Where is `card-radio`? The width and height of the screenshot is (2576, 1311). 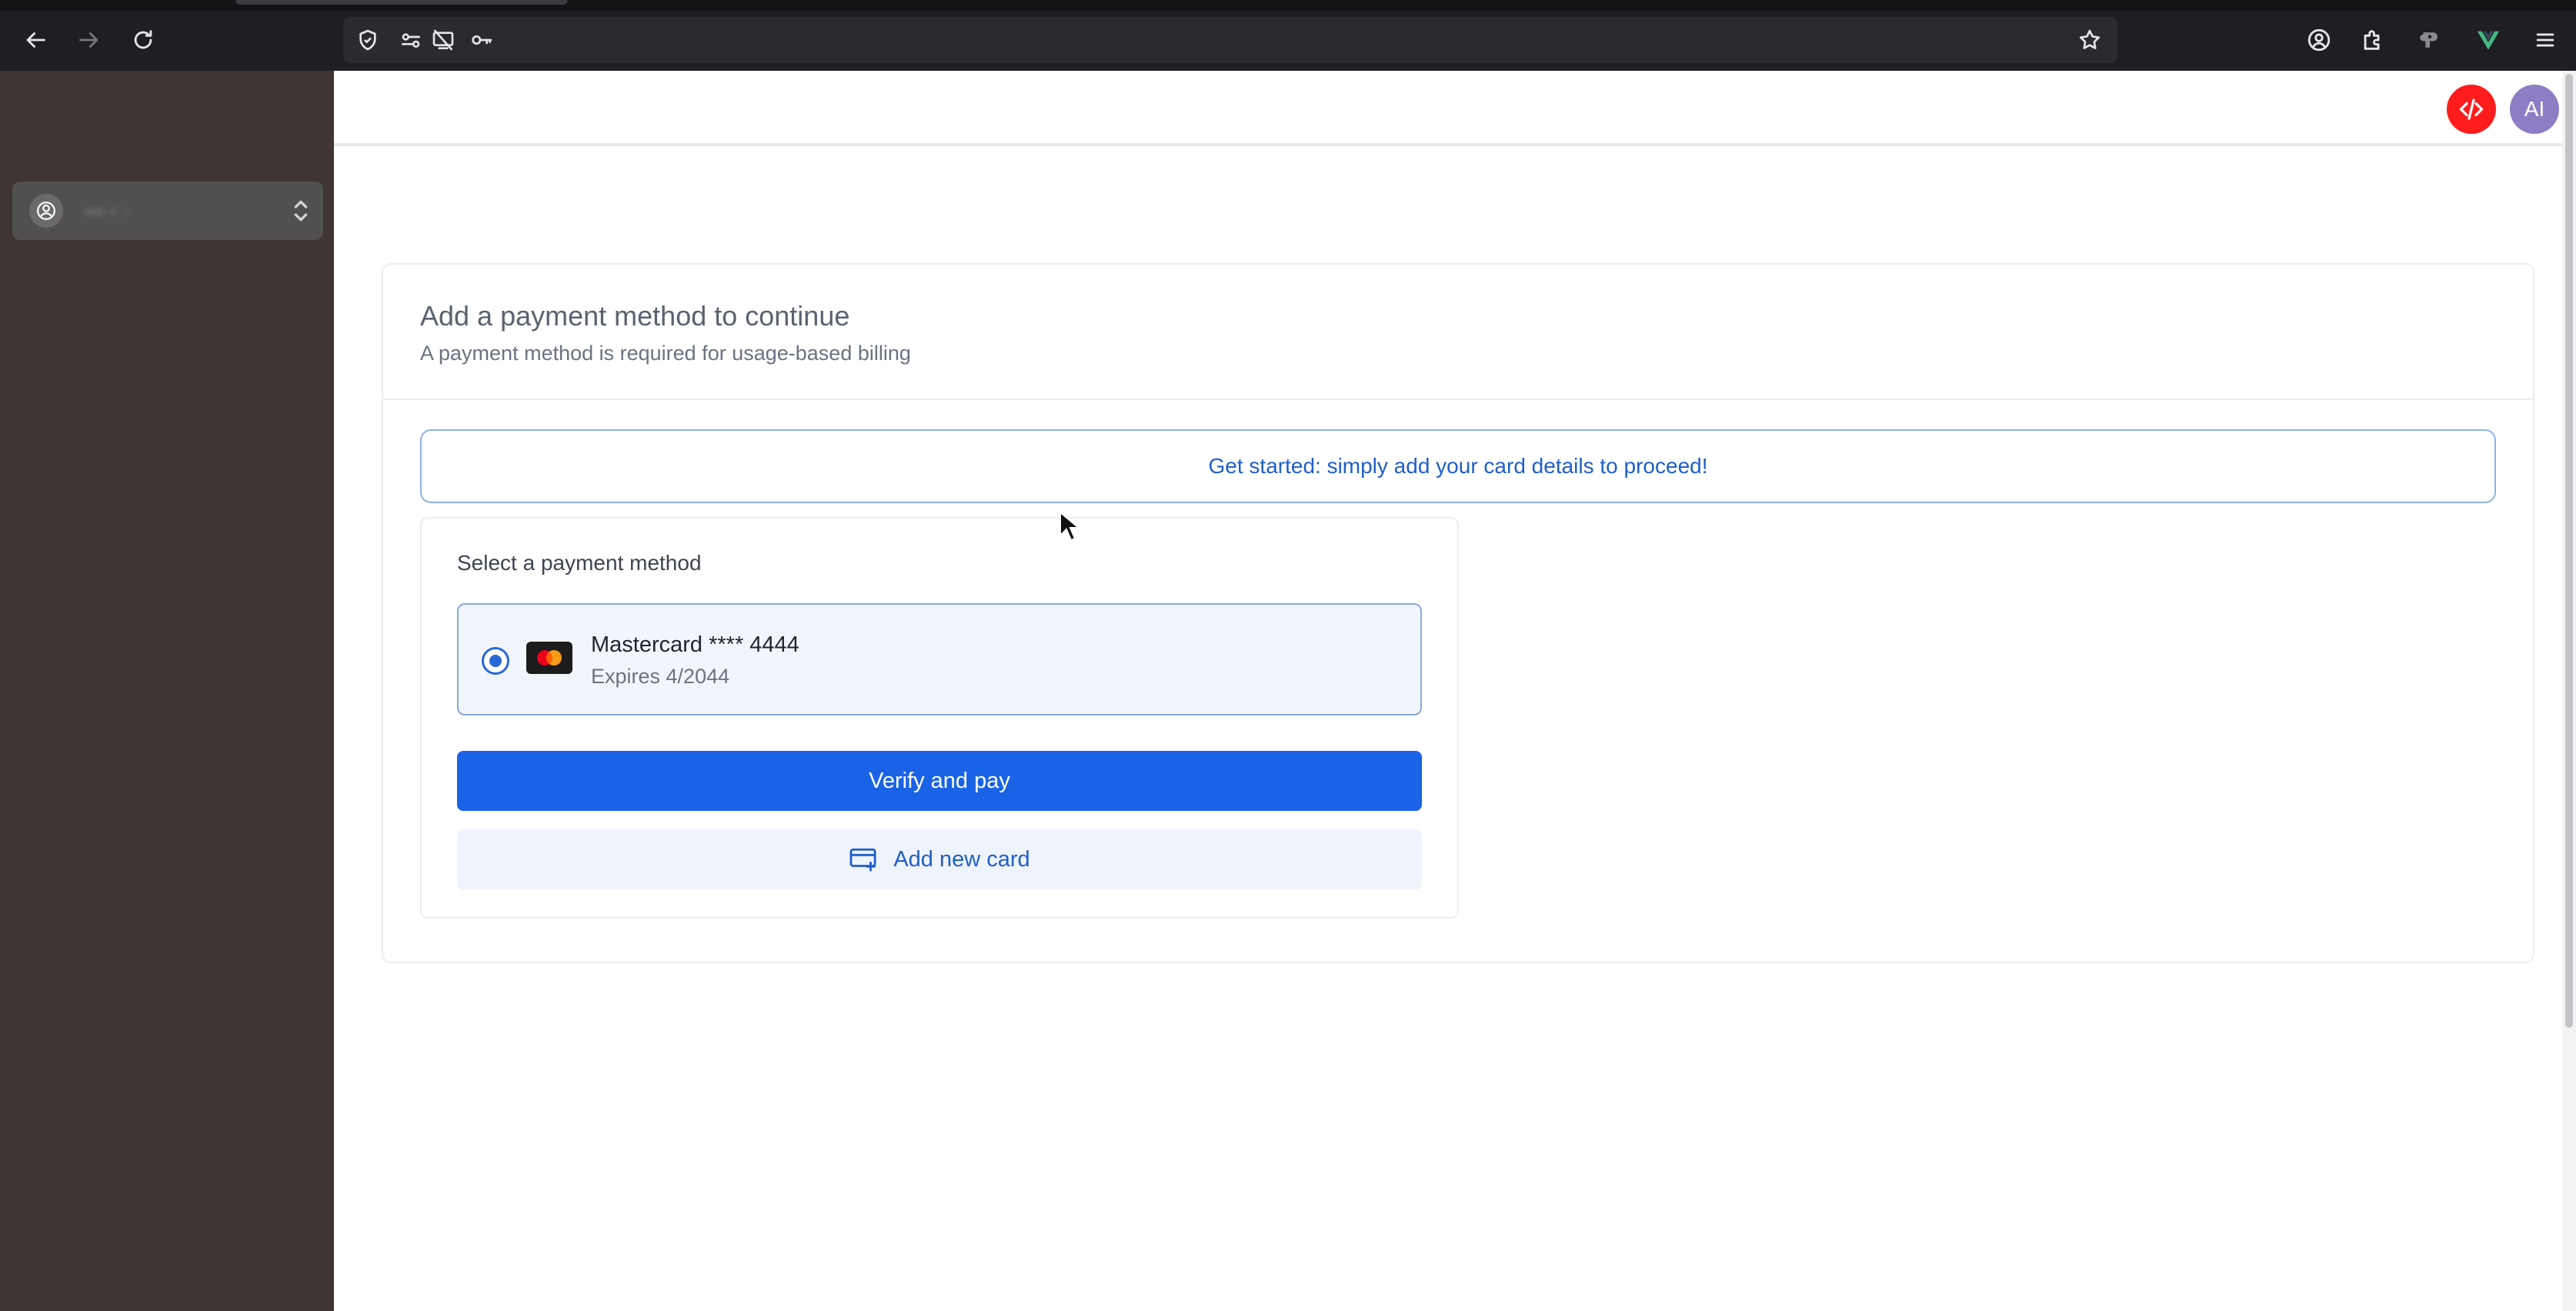 card-radio is located at coordinates (495, 661).